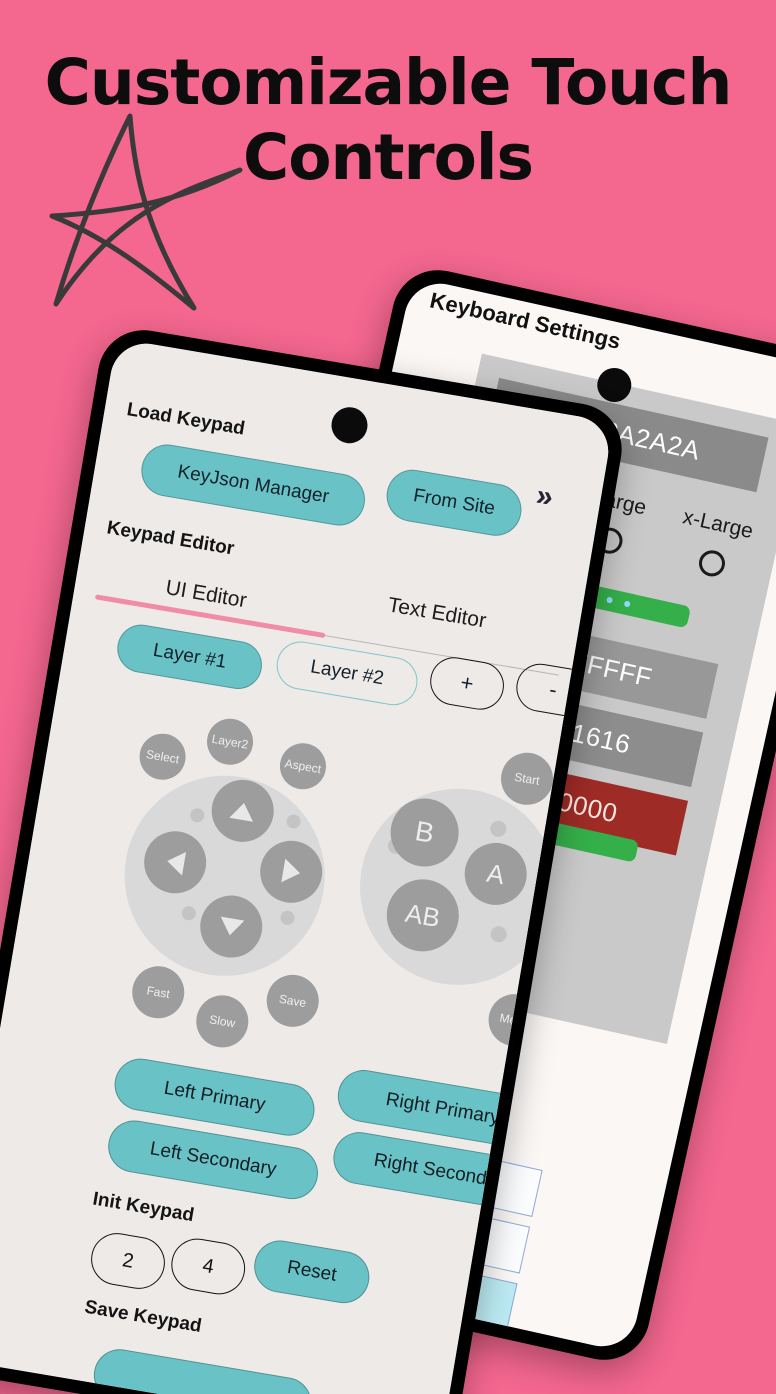 The width and height of the screenshot is (776, 1394). Describe the element at coordinates (388, 82) in the screenshot. I see `headline-line-1: Customizable Touch` at that location.